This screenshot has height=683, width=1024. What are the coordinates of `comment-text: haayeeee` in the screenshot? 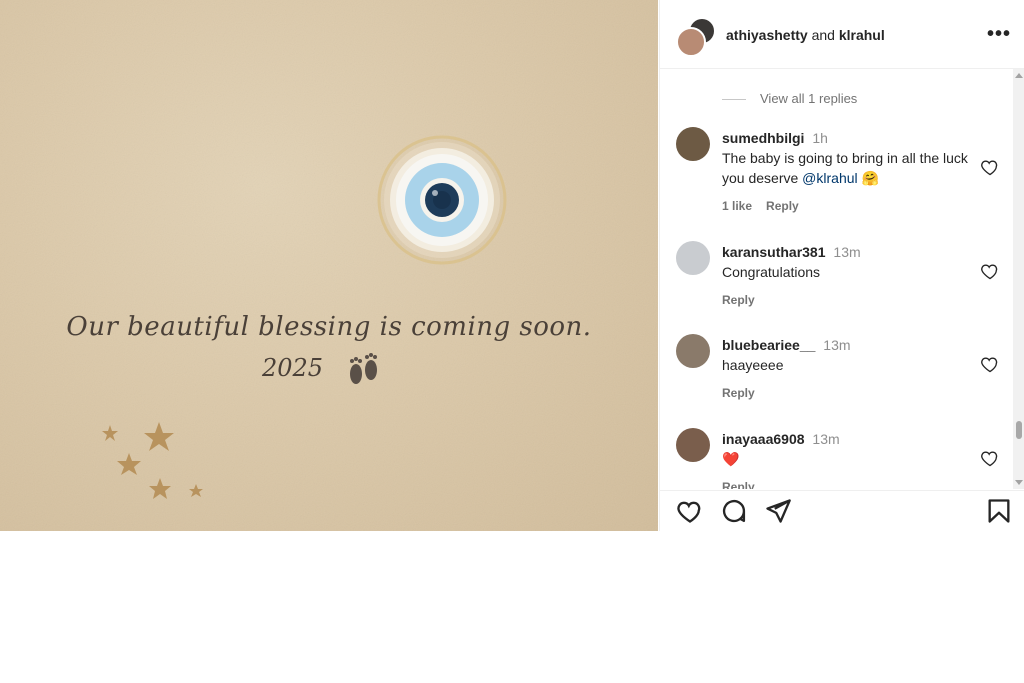 It's located at (753, 365).